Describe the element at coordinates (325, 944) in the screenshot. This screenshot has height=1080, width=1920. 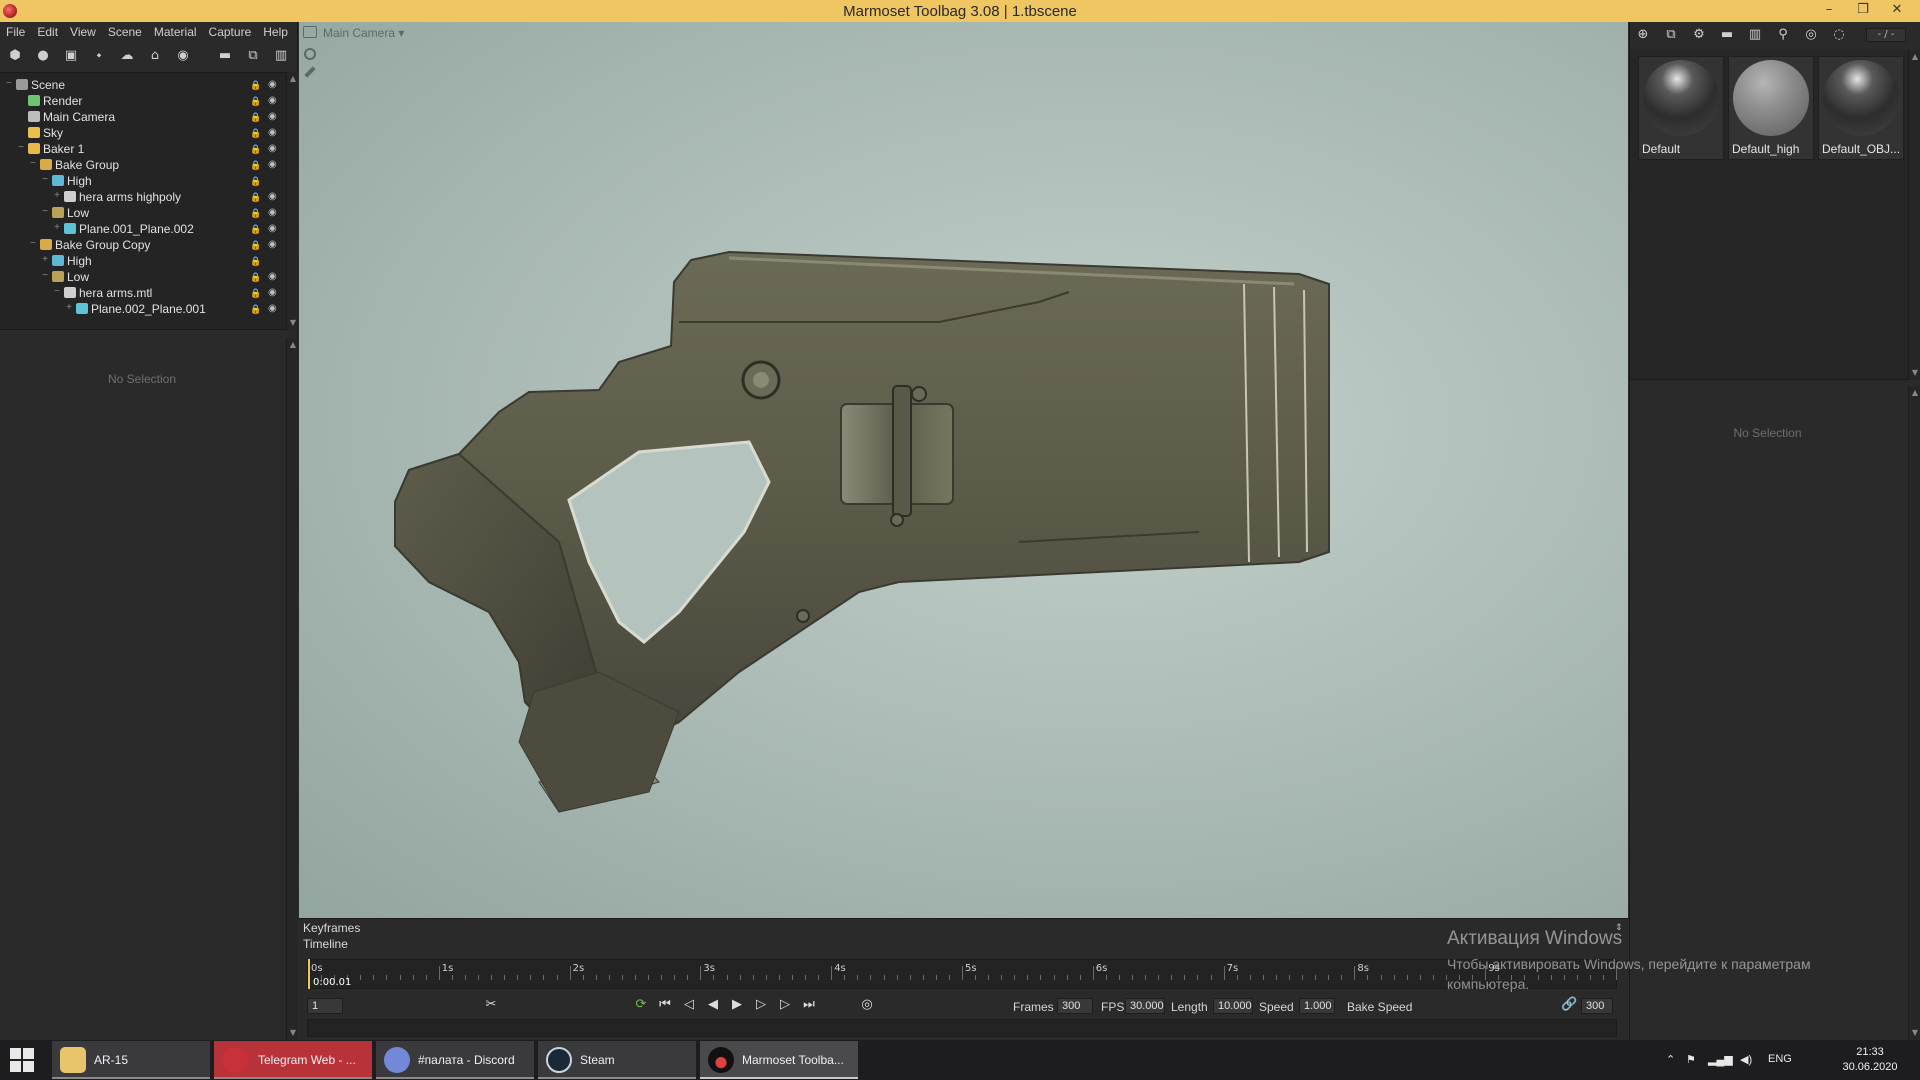
I see `timeline-header: Timeline` at that location.